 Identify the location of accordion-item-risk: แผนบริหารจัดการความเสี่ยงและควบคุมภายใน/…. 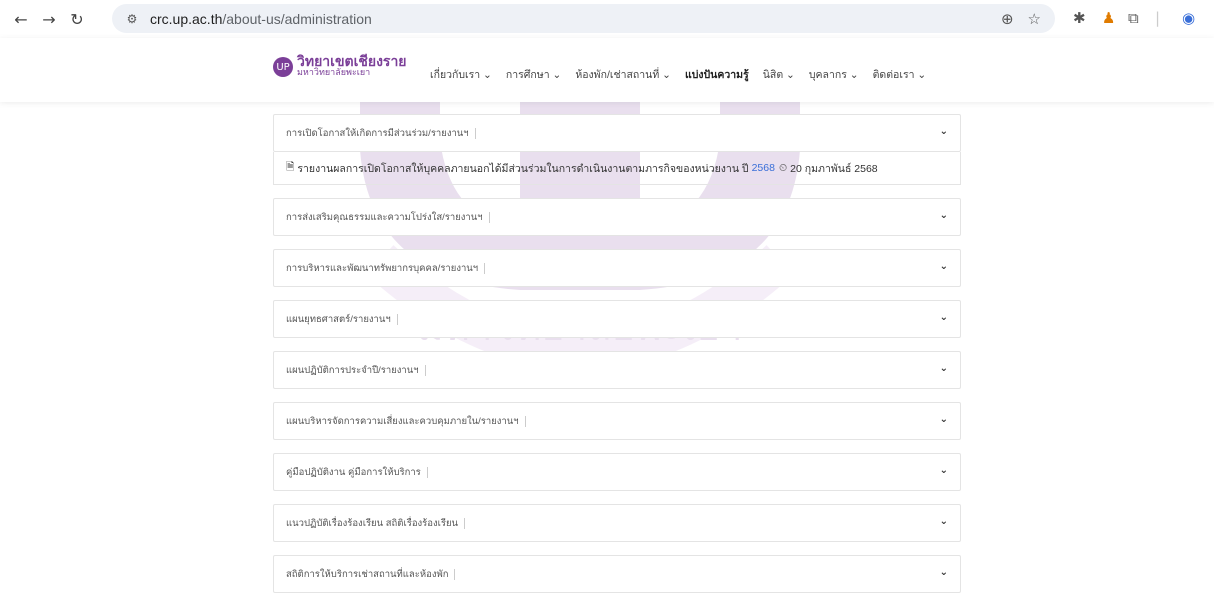
(617, 421).